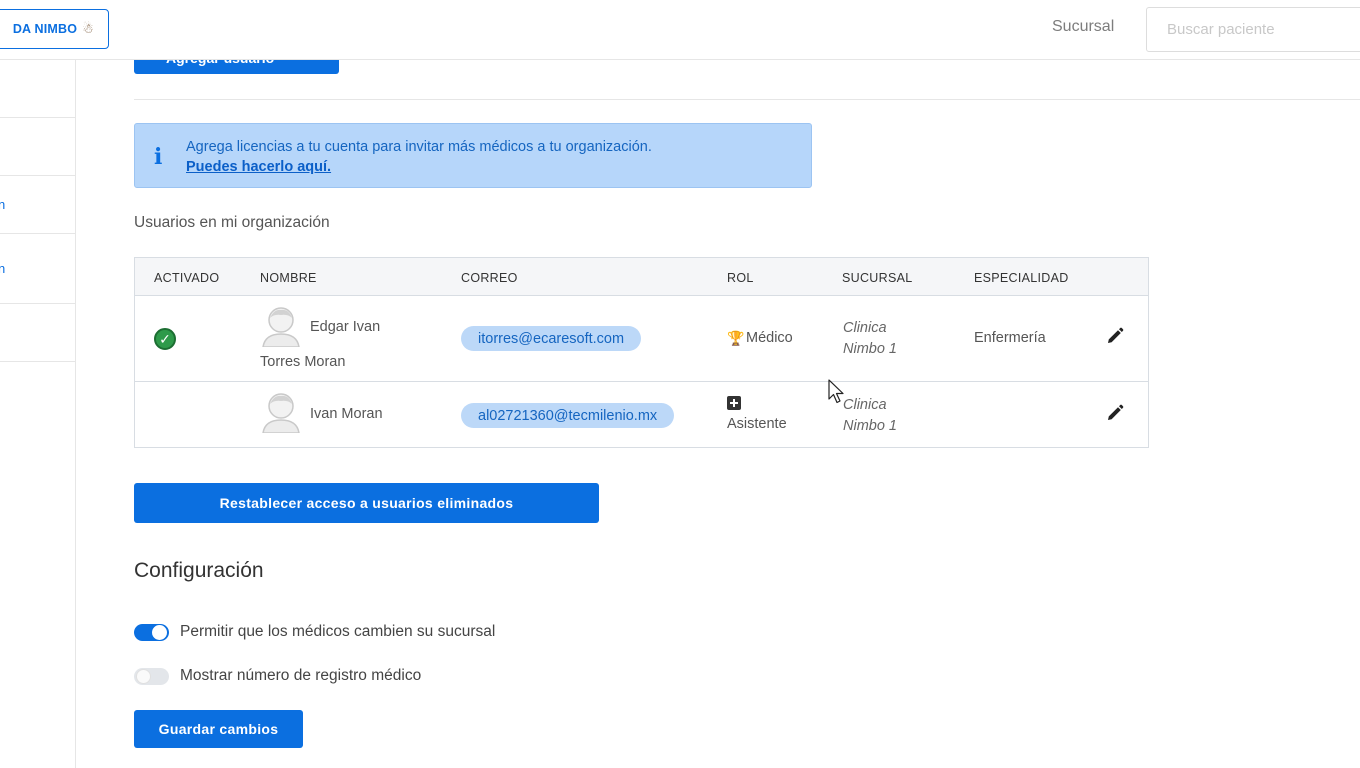 Image resolution: width=1360 pixels, height=768 pixels. What do you see at coordinates (740, 278) in the screenshot?
I see `header-rol: ROL` at bounding box center [740, 278].